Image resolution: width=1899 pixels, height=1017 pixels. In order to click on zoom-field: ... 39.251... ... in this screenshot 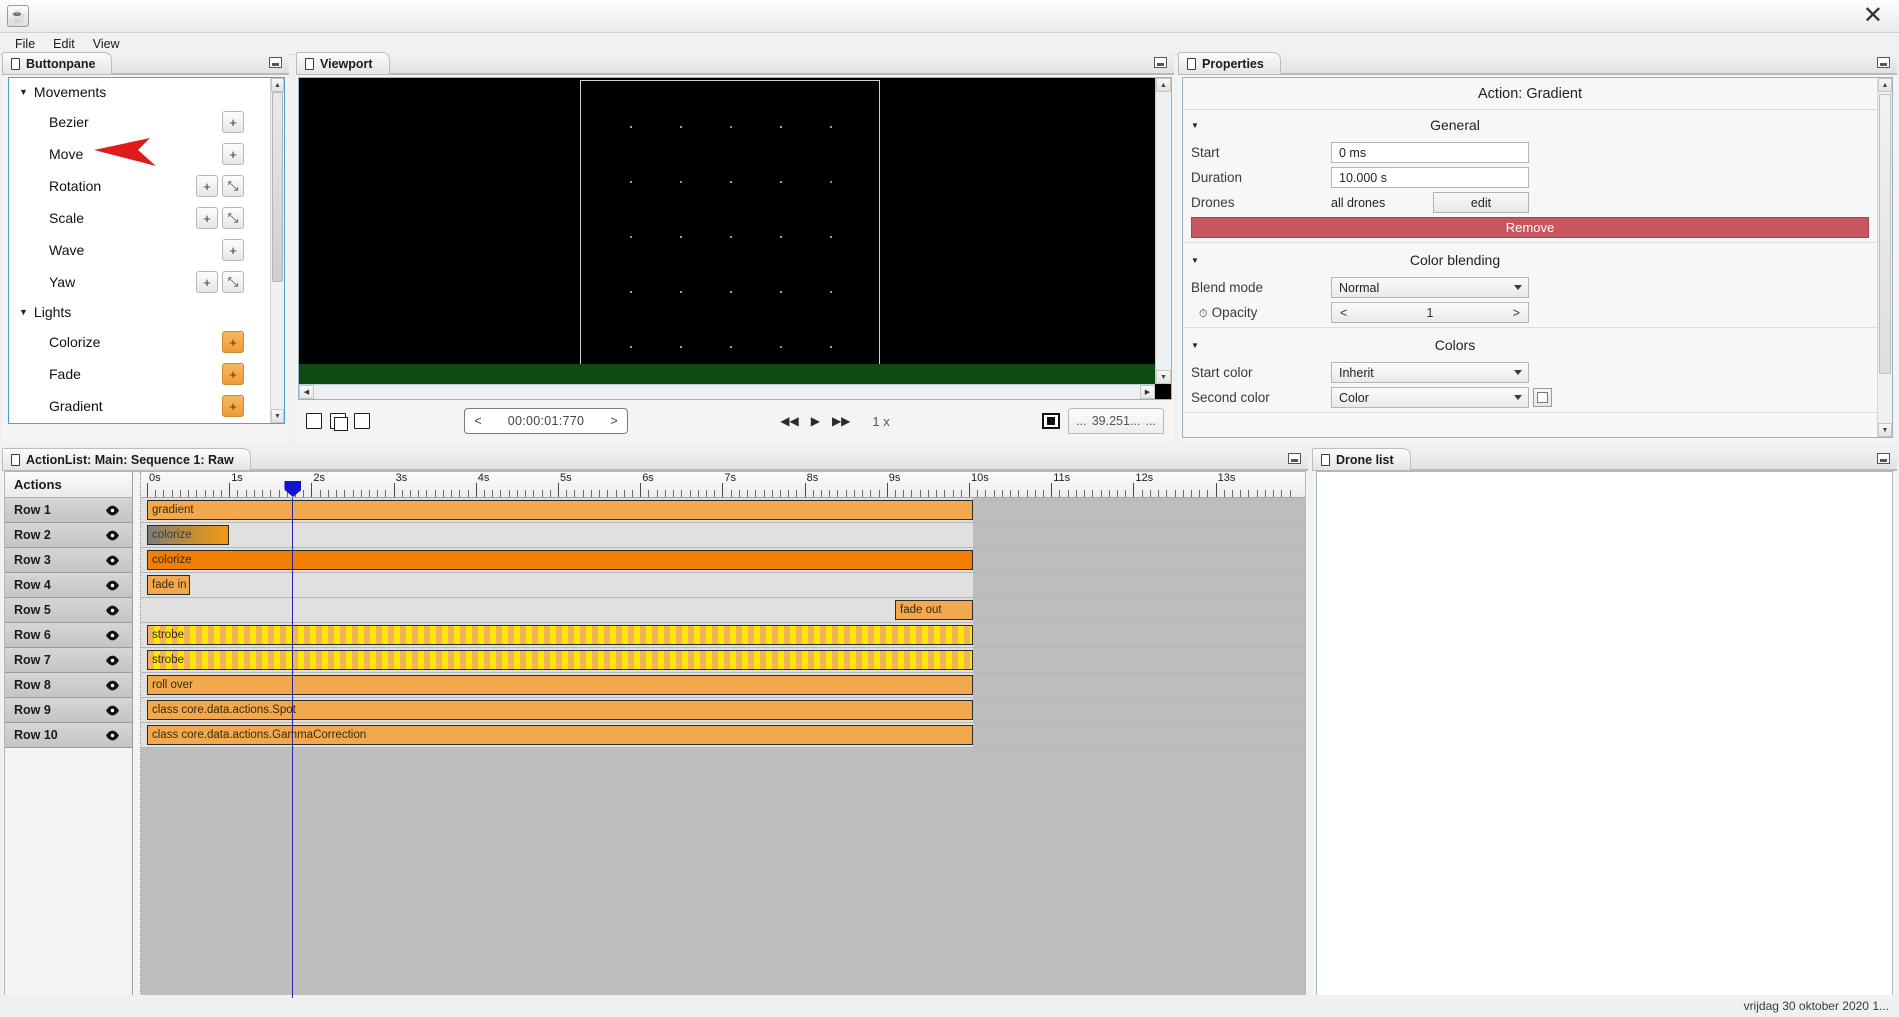, I will do `click(1116, 421)`.